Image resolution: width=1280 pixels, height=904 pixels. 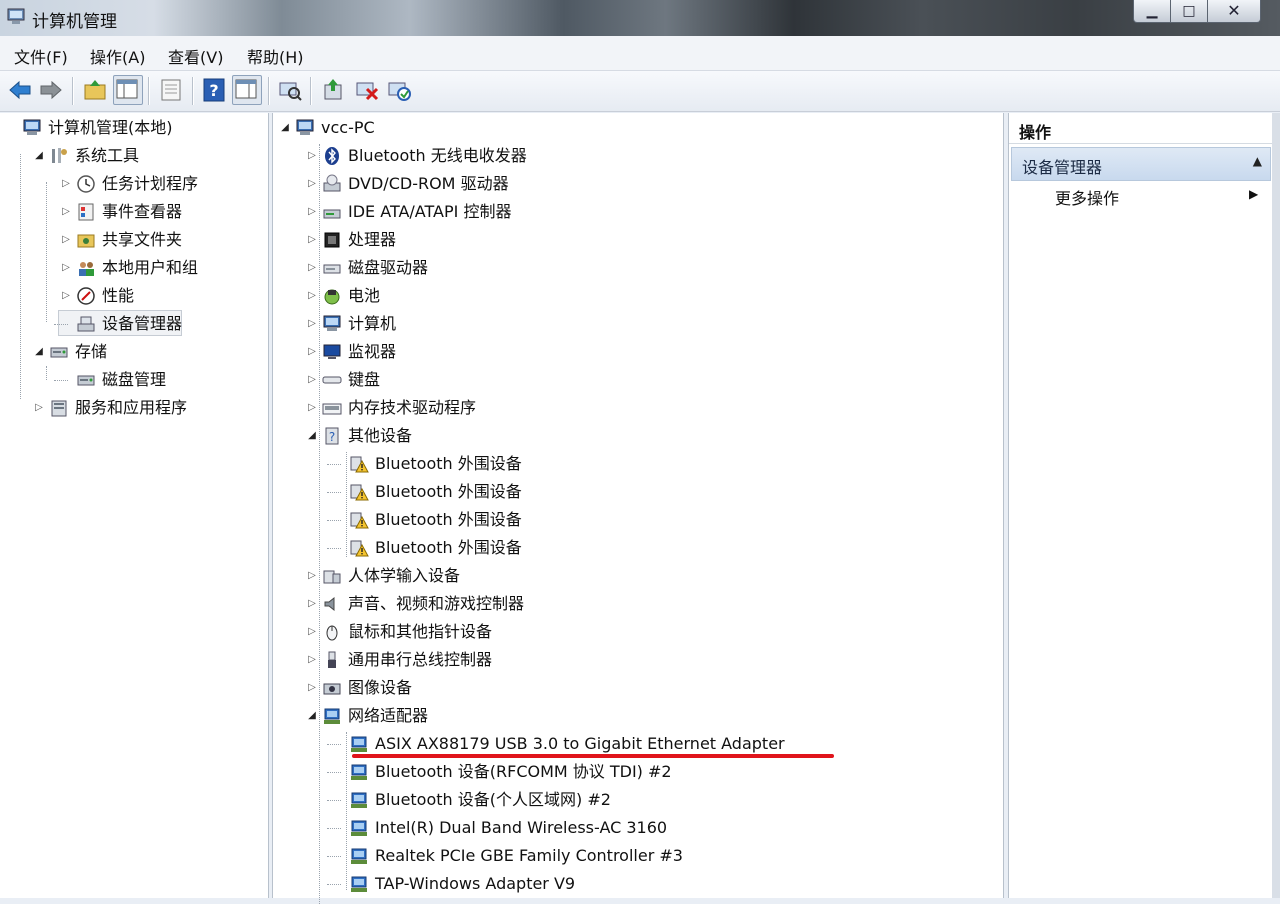 What do you see at coordinates (637, 240) in the screenshot?
I see `device-tree-node: ▷ 处理器` at bounding box center [637, 240].